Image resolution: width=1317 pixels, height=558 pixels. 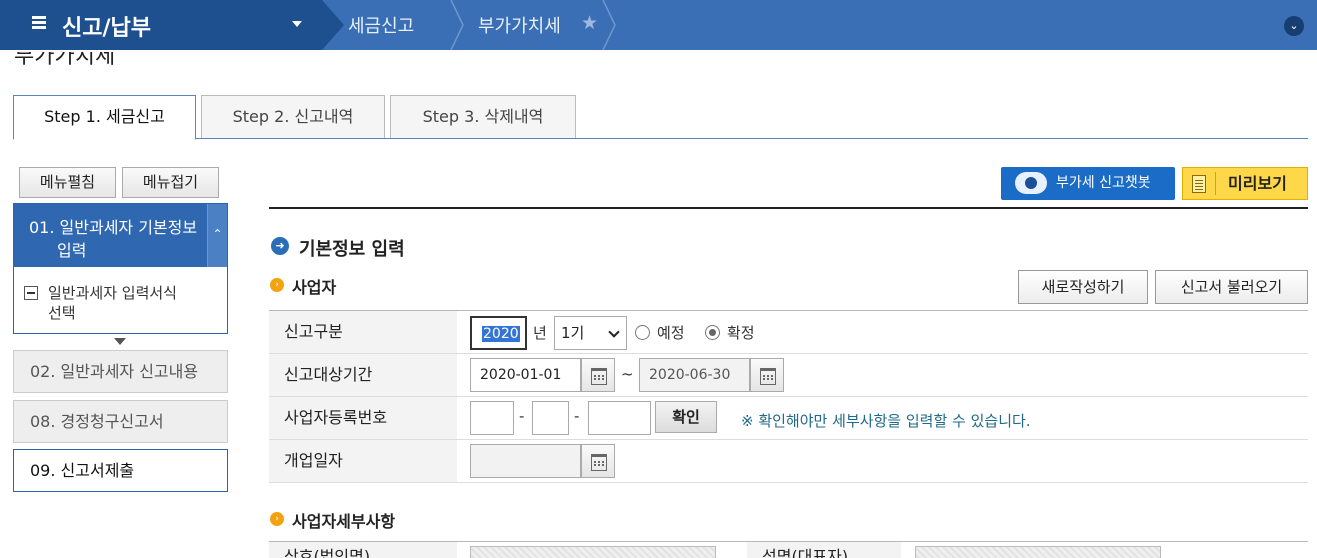 What do you see at coordinates (172, 25) in the screenshot?
I see `nav-home-menu: 신고/납부` at bounding box center [172, 25].